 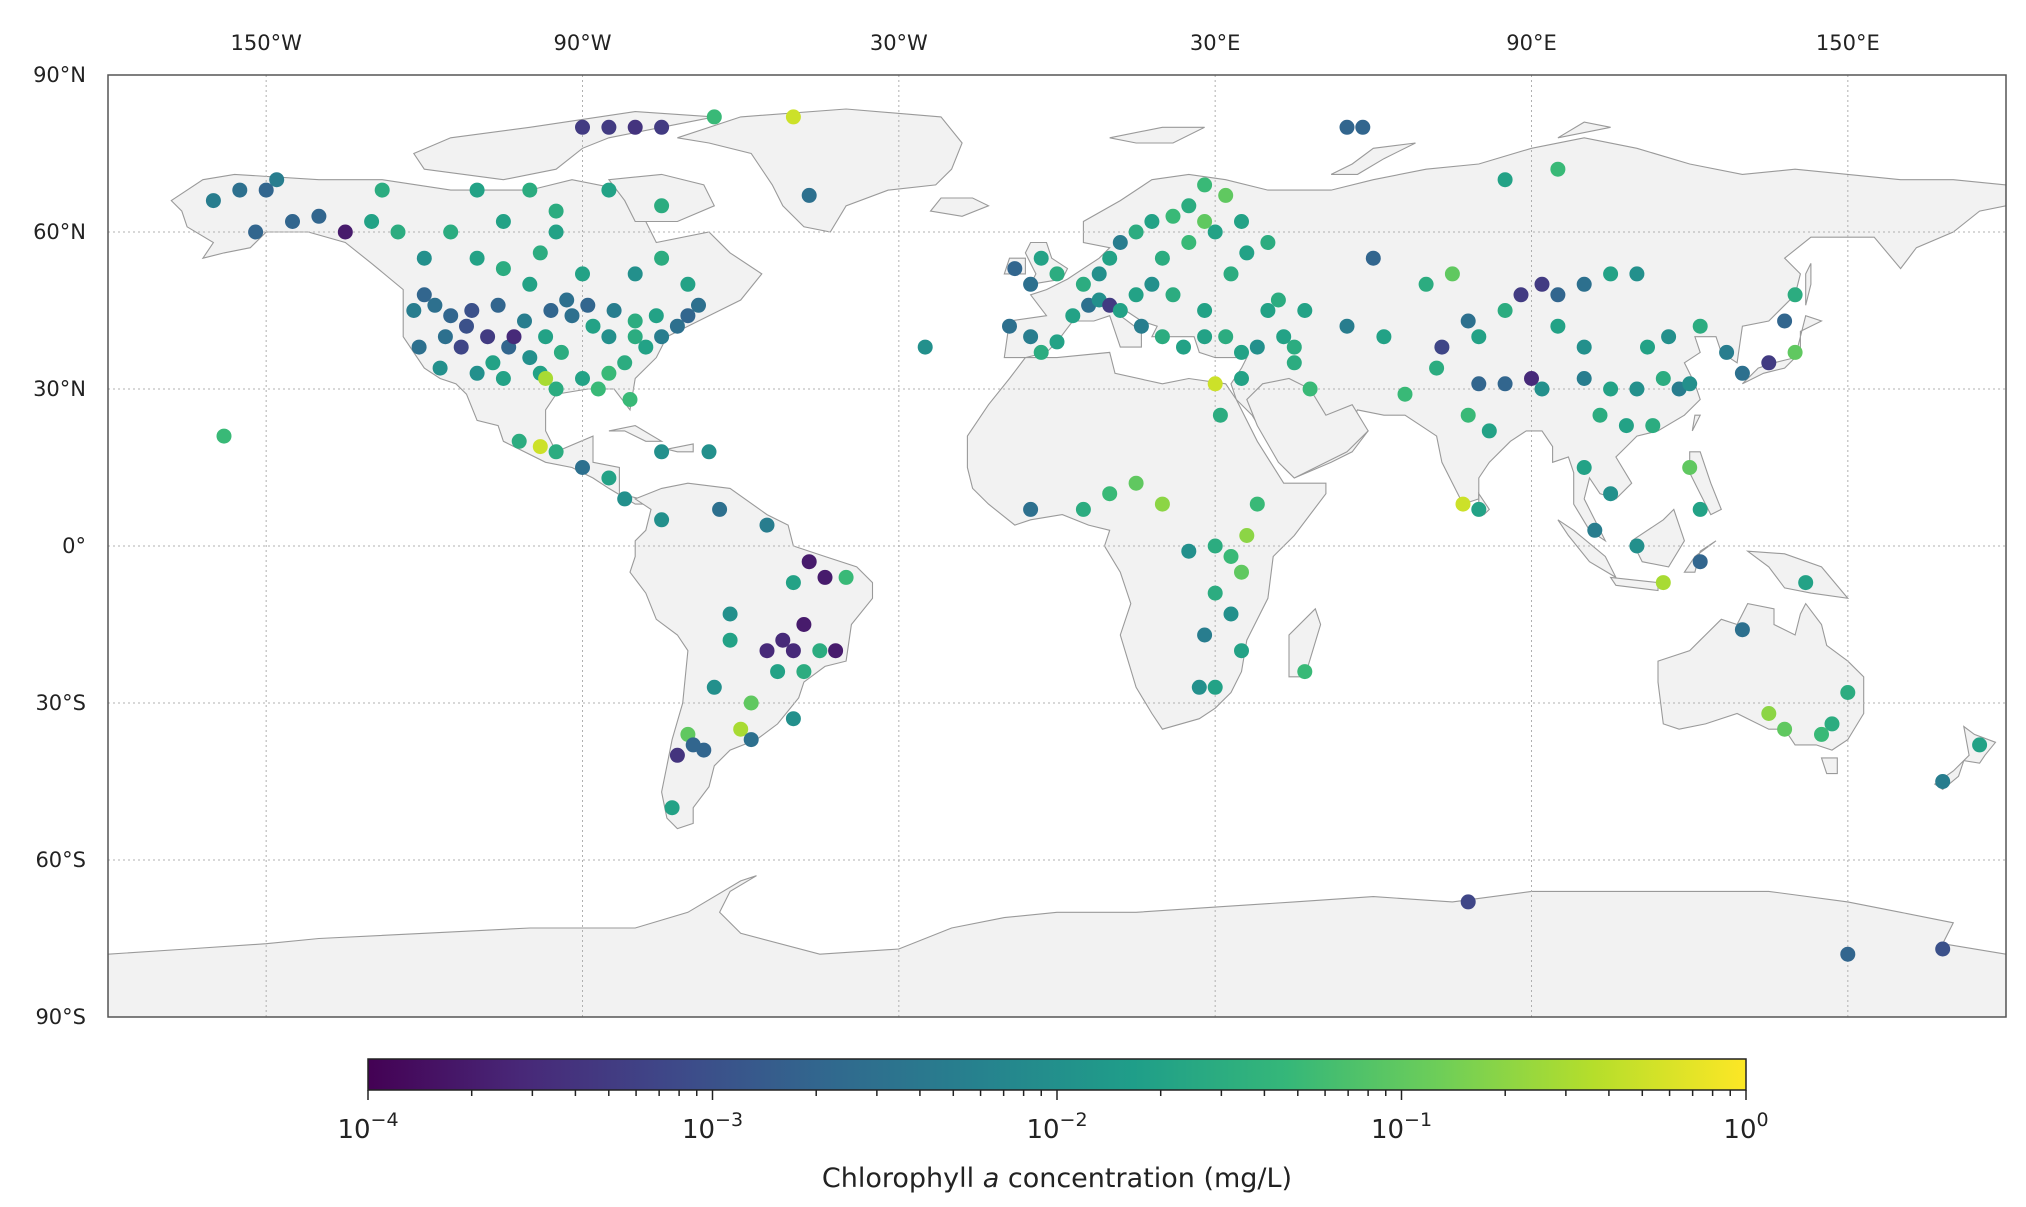 I want to click on colorbar-ticks: 10−4 10−3 10−2 10−1 100, so click(x=1053, y=1117).